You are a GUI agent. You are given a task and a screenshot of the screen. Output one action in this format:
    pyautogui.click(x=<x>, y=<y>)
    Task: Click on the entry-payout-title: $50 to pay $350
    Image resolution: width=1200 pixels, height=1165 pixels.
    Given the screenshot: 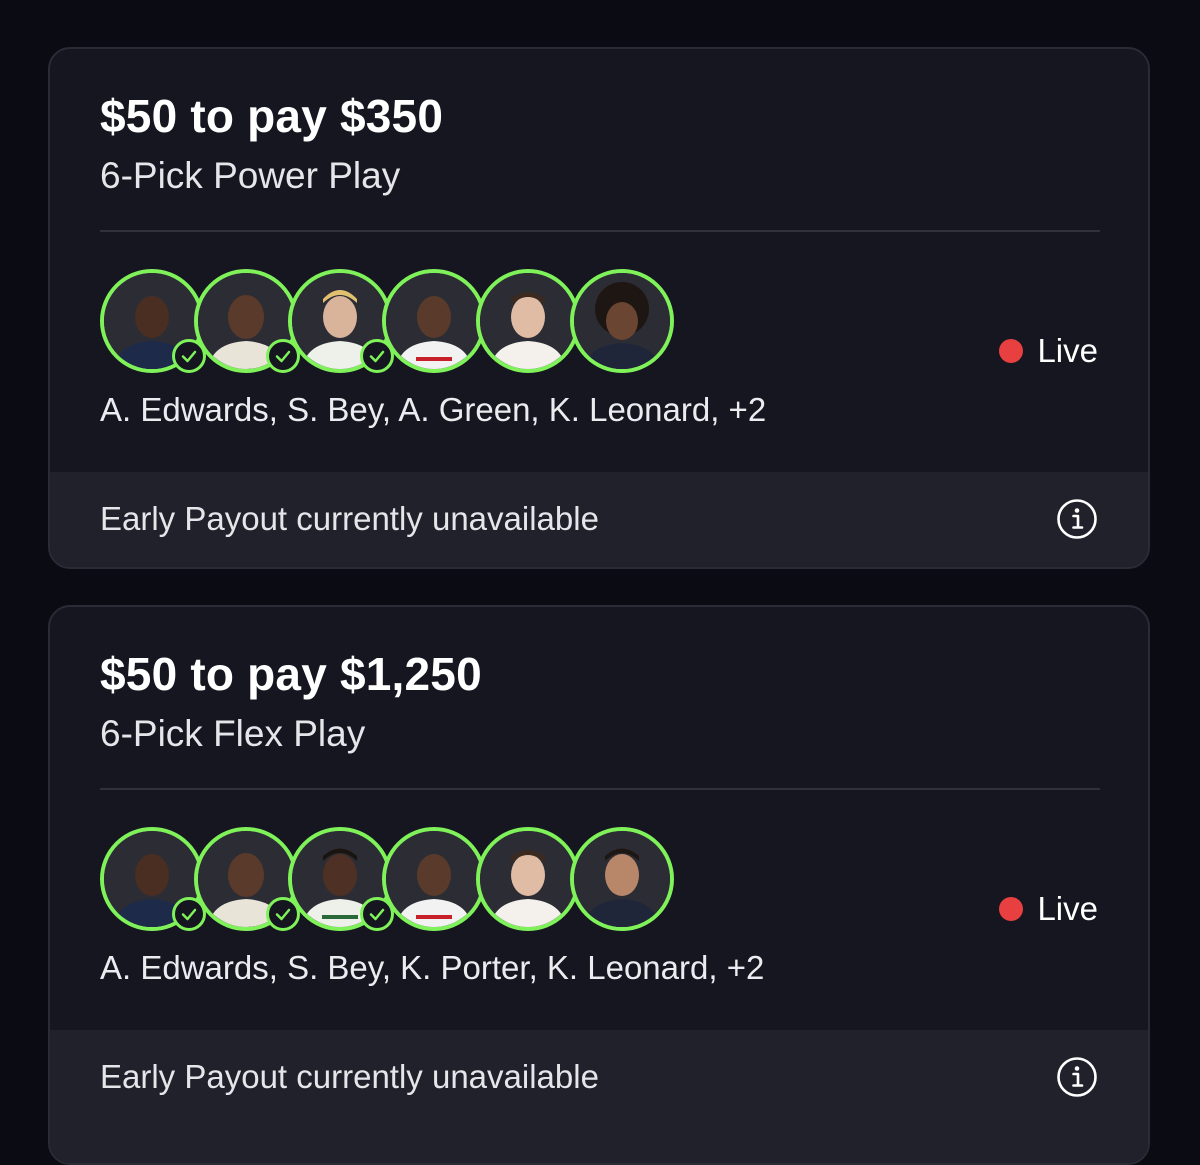 What is the action you would take?
    pyautogui.click(x=272, y=116)
    